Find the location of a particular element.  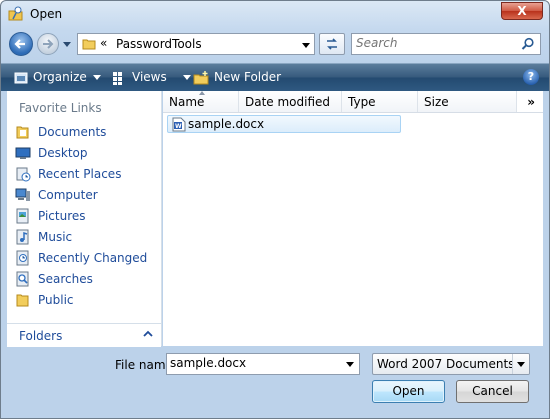

word-doc-icon: W is located at coordinates (179, 124).